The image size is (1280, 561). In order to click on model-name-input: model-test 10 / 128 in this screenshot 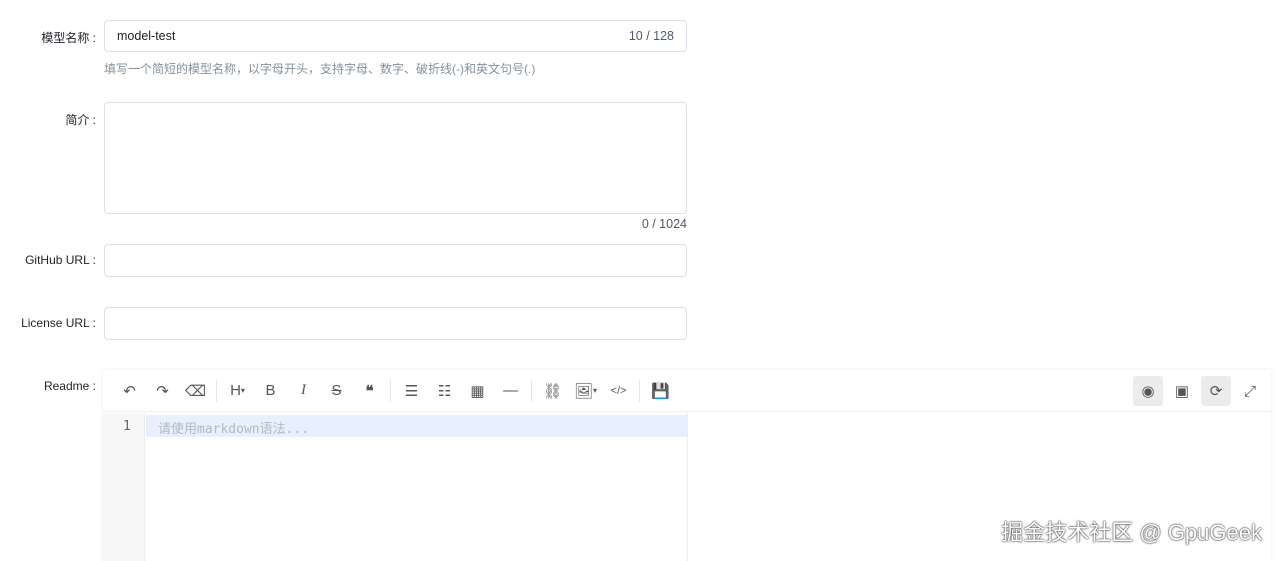, I will do `click(395, 36)`.